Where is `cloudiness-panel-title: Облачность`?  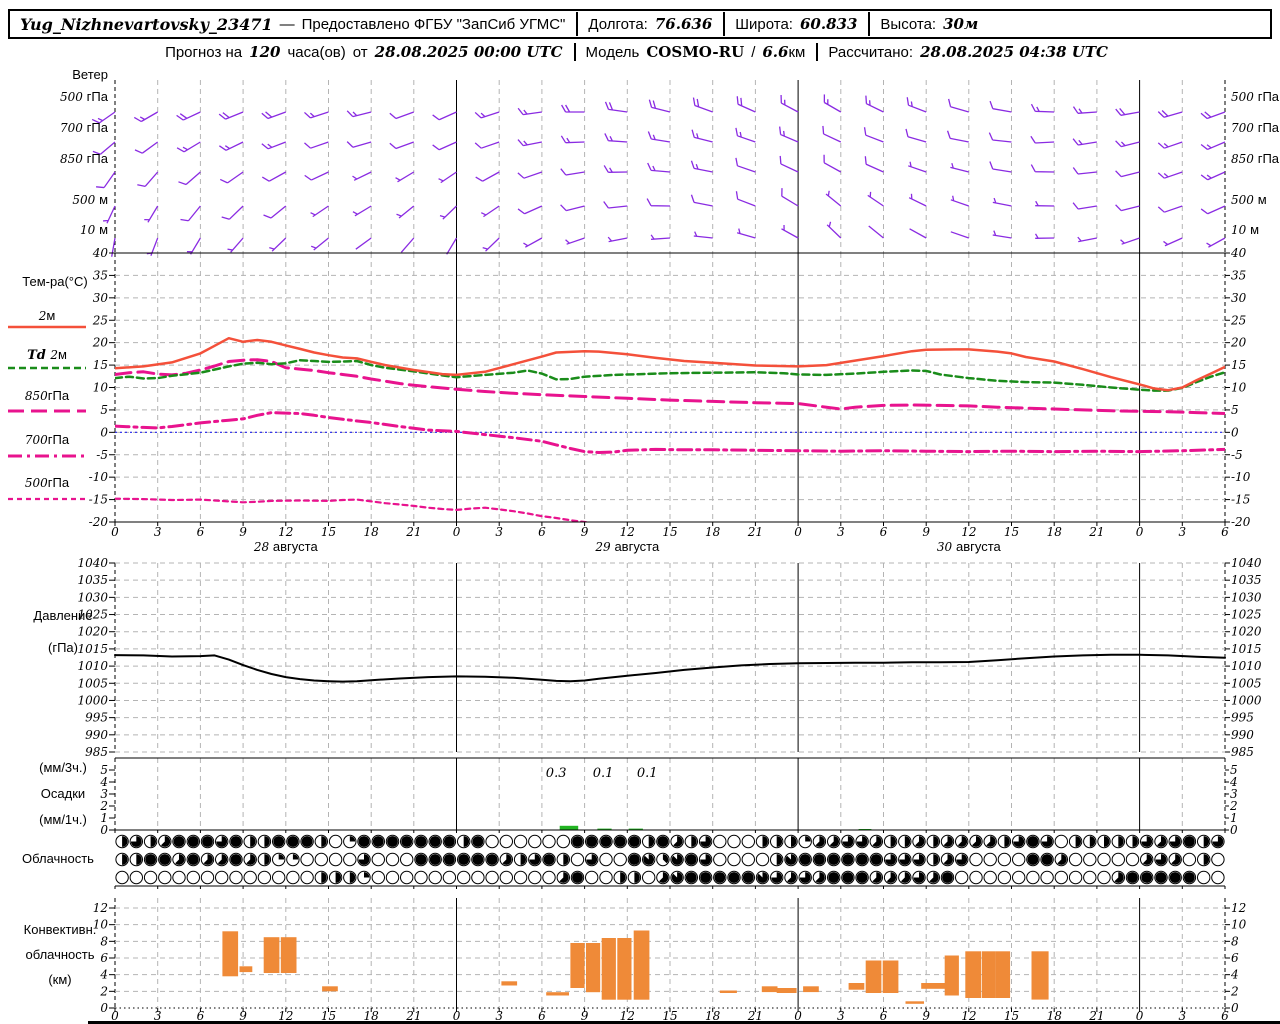
cloudiness-panel-title: Облачность is located at coordinates (58, 858).